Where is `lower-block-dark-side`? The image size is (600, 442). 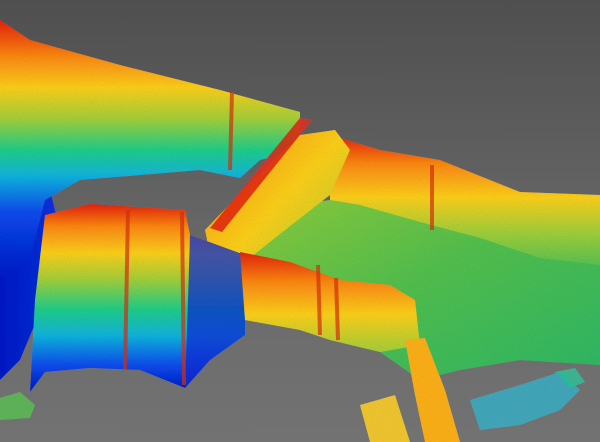
lower-block-dark-side is located at coordinates (215, 311).